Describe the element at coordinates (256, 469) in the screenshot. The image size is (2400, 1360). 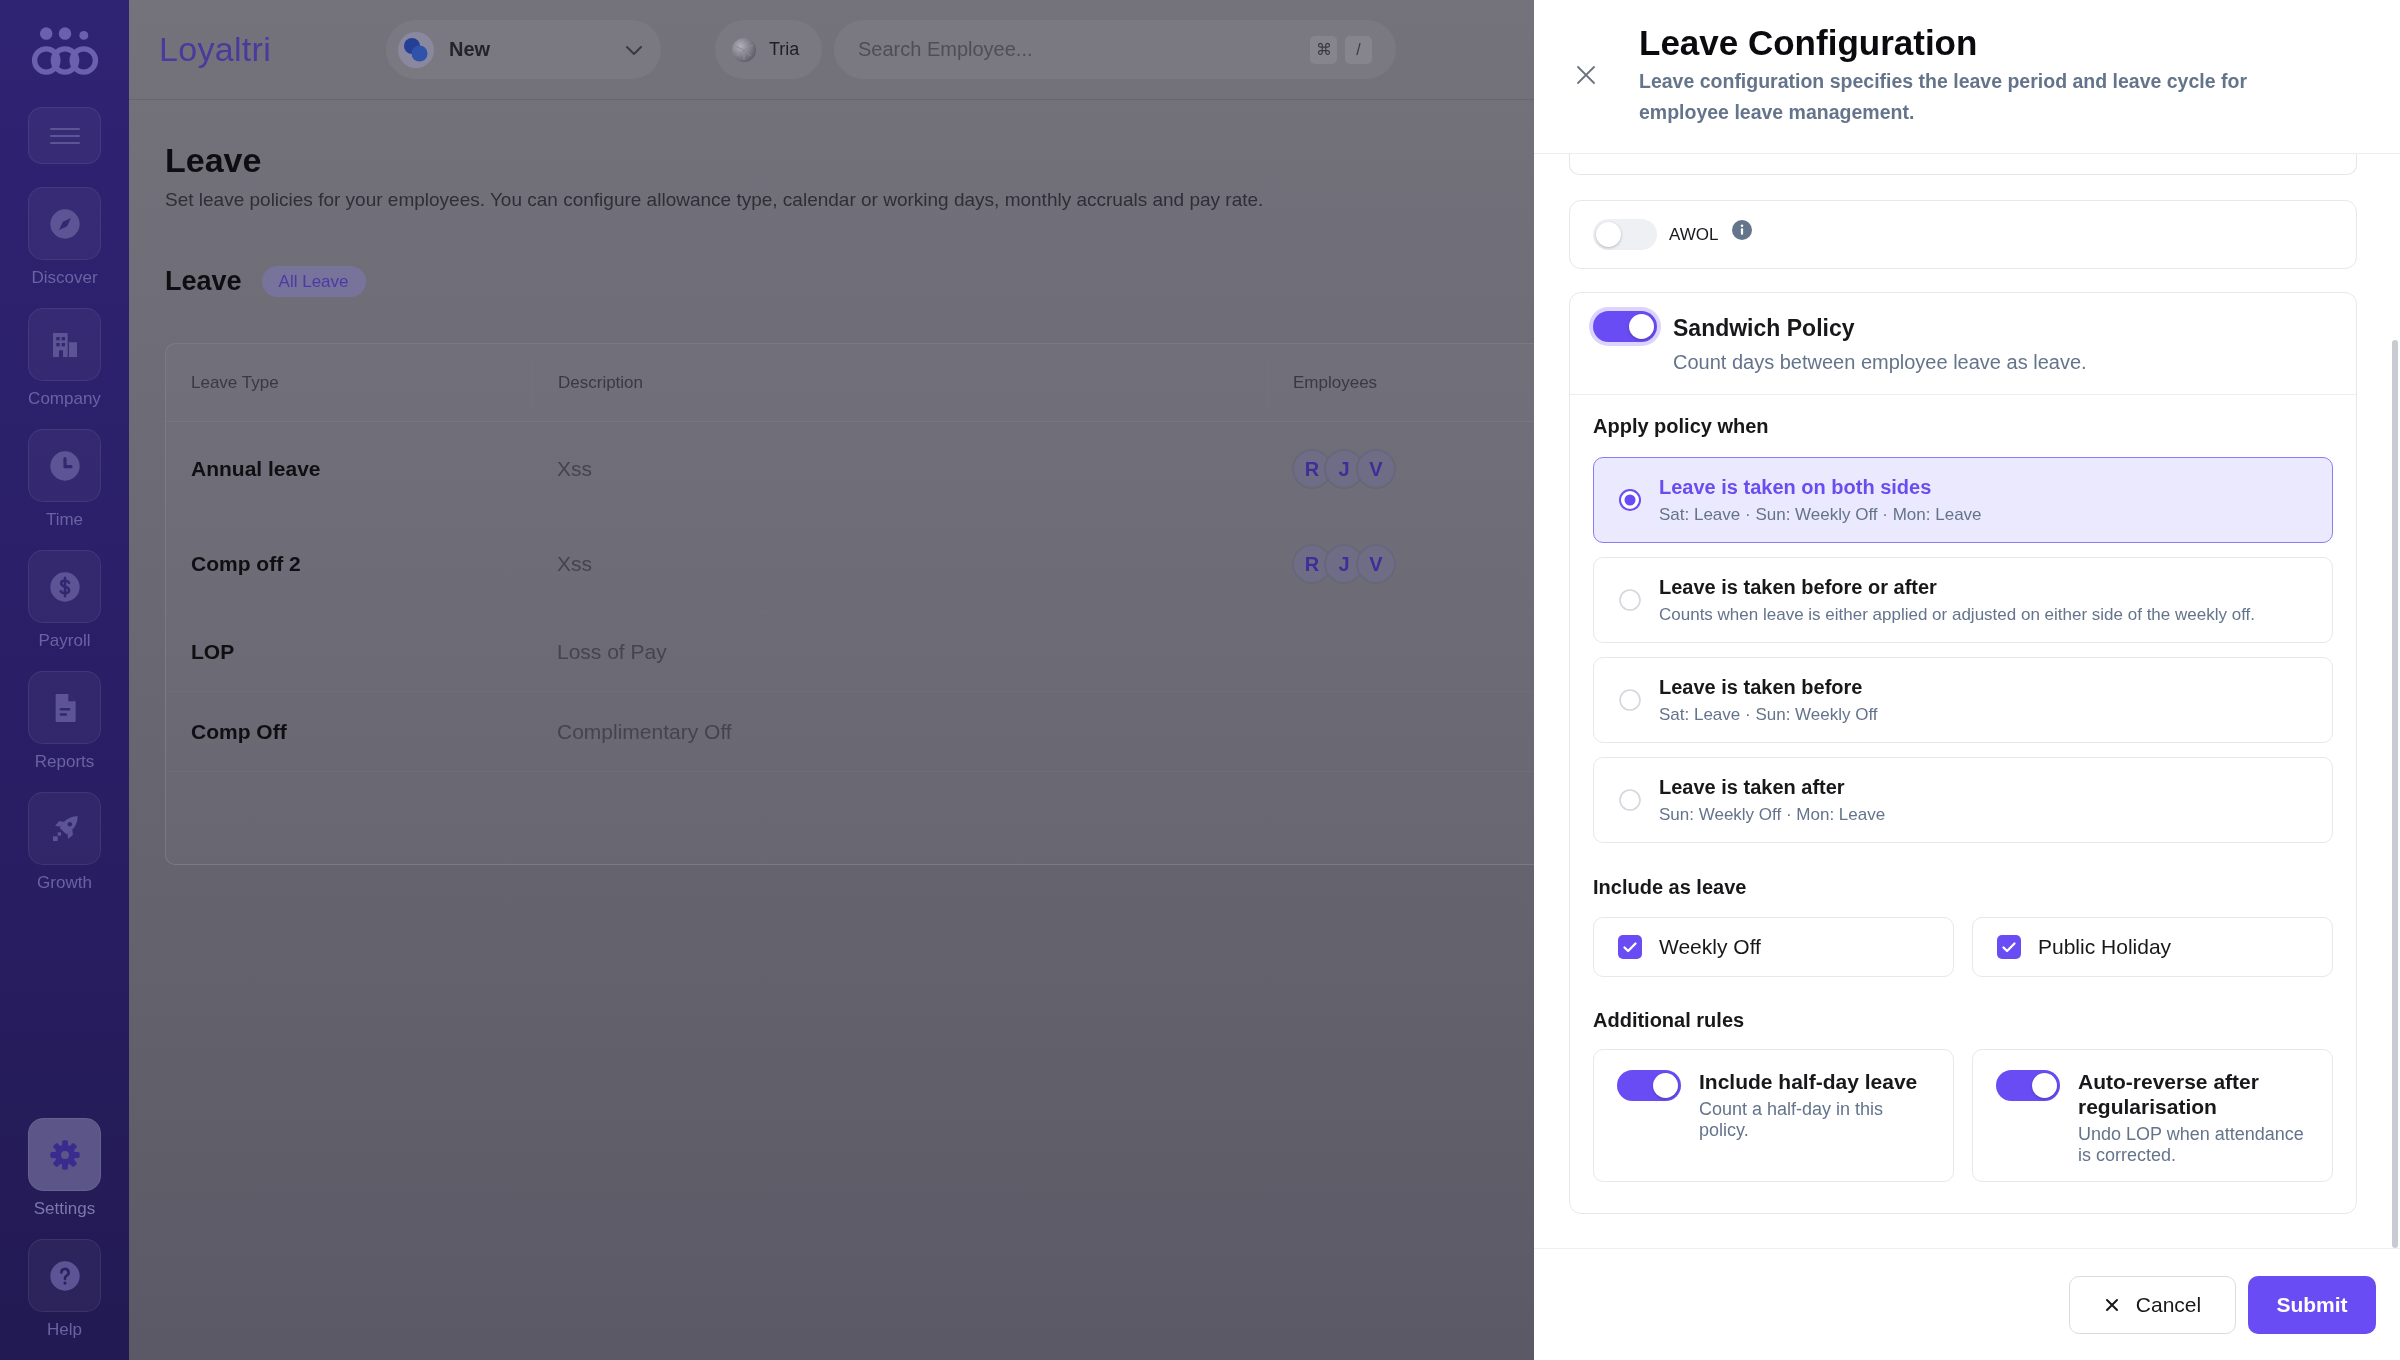
I see `table-cell: Annual leave` at that location.